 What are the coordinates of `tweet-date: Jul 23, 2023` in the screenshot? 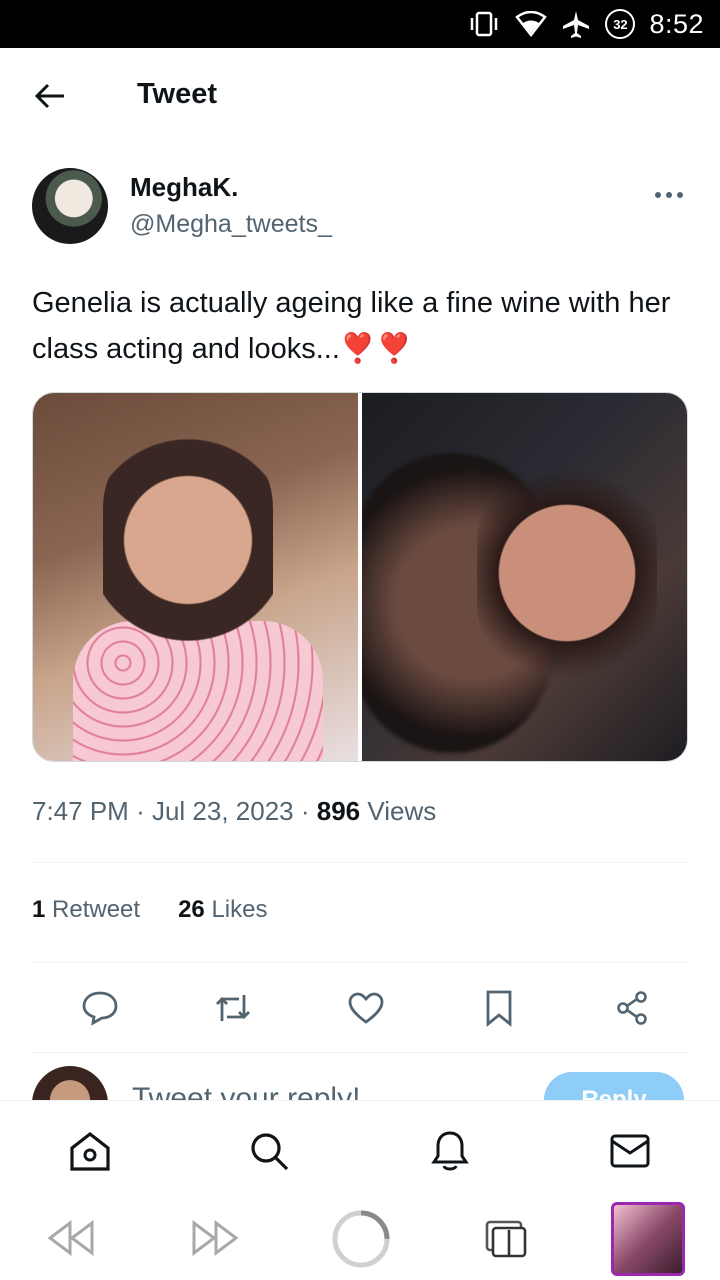 It's located at (223, 811).